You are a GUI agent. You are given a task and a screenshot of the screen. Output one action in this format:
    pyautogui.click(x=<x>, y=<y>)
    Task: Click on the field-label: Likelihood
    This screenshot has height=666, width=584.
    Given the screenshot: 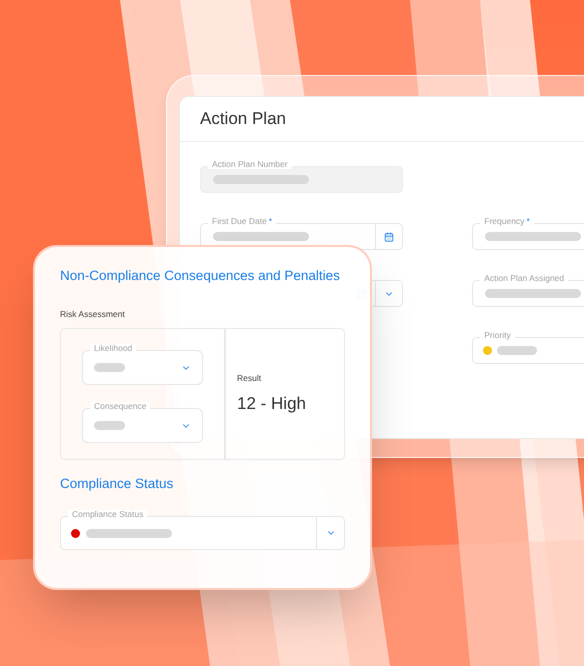 What is the action you would take?
    pyautogui.click(x=113, y=348)
    